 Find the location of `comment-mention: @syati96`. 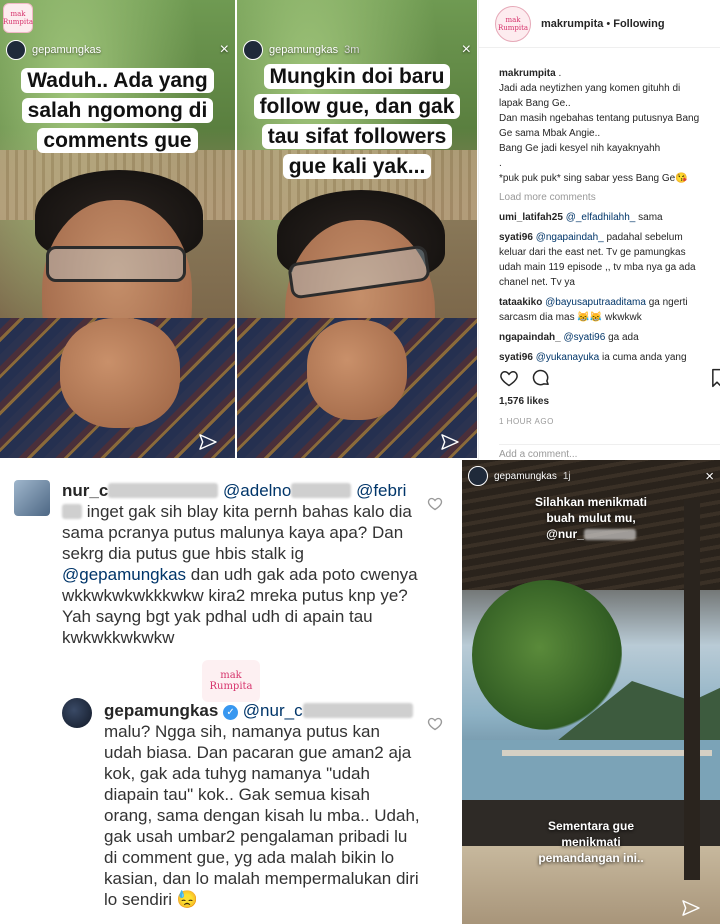

comment-mention: @syati96 is located at coordinates (584, 337).